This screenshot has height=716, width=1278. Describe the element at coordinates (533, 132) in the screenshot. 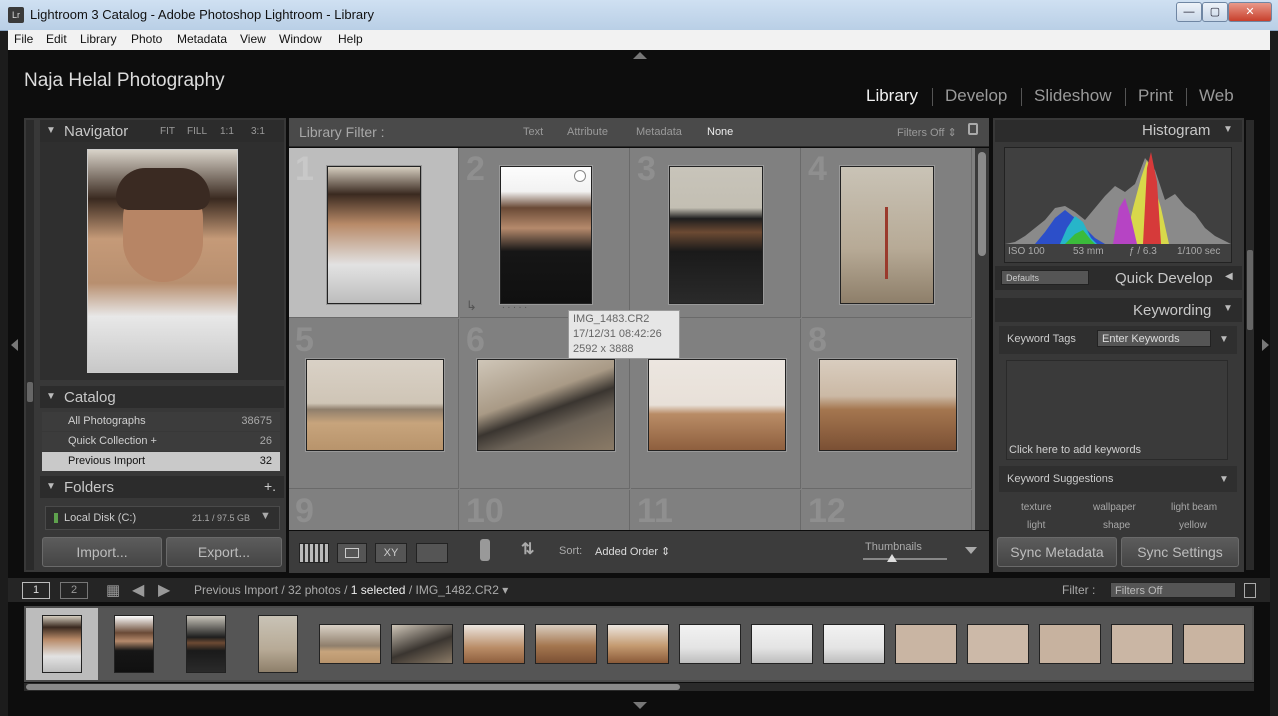

I see `filter-tab-text: Text` at that location.